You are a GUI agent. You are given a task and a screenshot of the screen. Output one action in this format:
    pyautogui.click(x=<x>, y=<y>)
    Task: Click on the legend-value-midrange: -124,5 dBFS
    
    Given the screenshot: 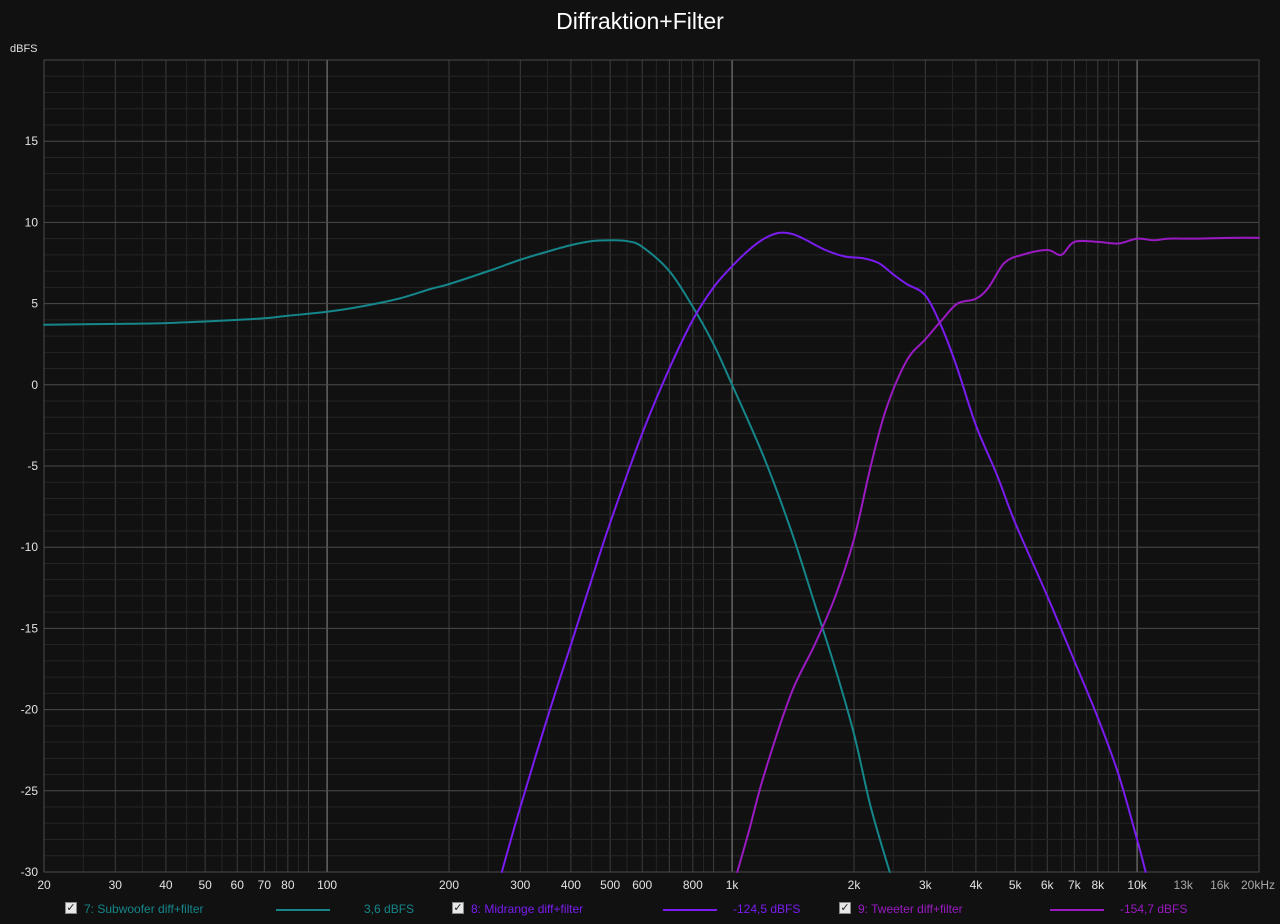 What is the action you would take?
    pyautogui.click(x=767, y=909)
    